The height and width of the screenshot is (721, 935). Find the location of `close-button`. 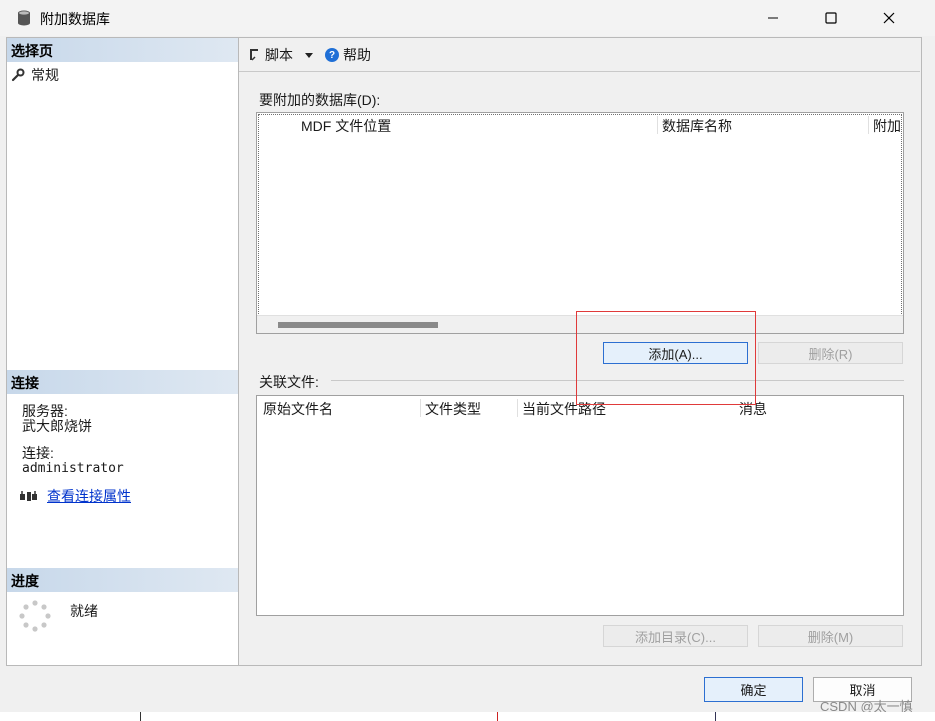

close-button is located at coordinates (889, 18).